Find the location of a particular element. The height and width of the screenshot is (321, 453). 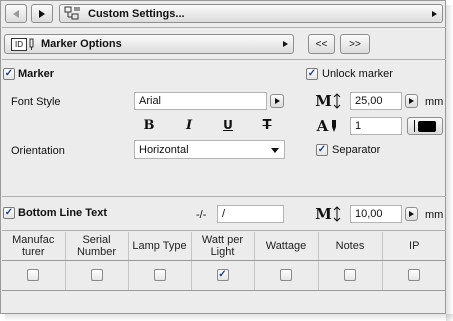

chevron-down-icon is located at coordinates (275, 150).